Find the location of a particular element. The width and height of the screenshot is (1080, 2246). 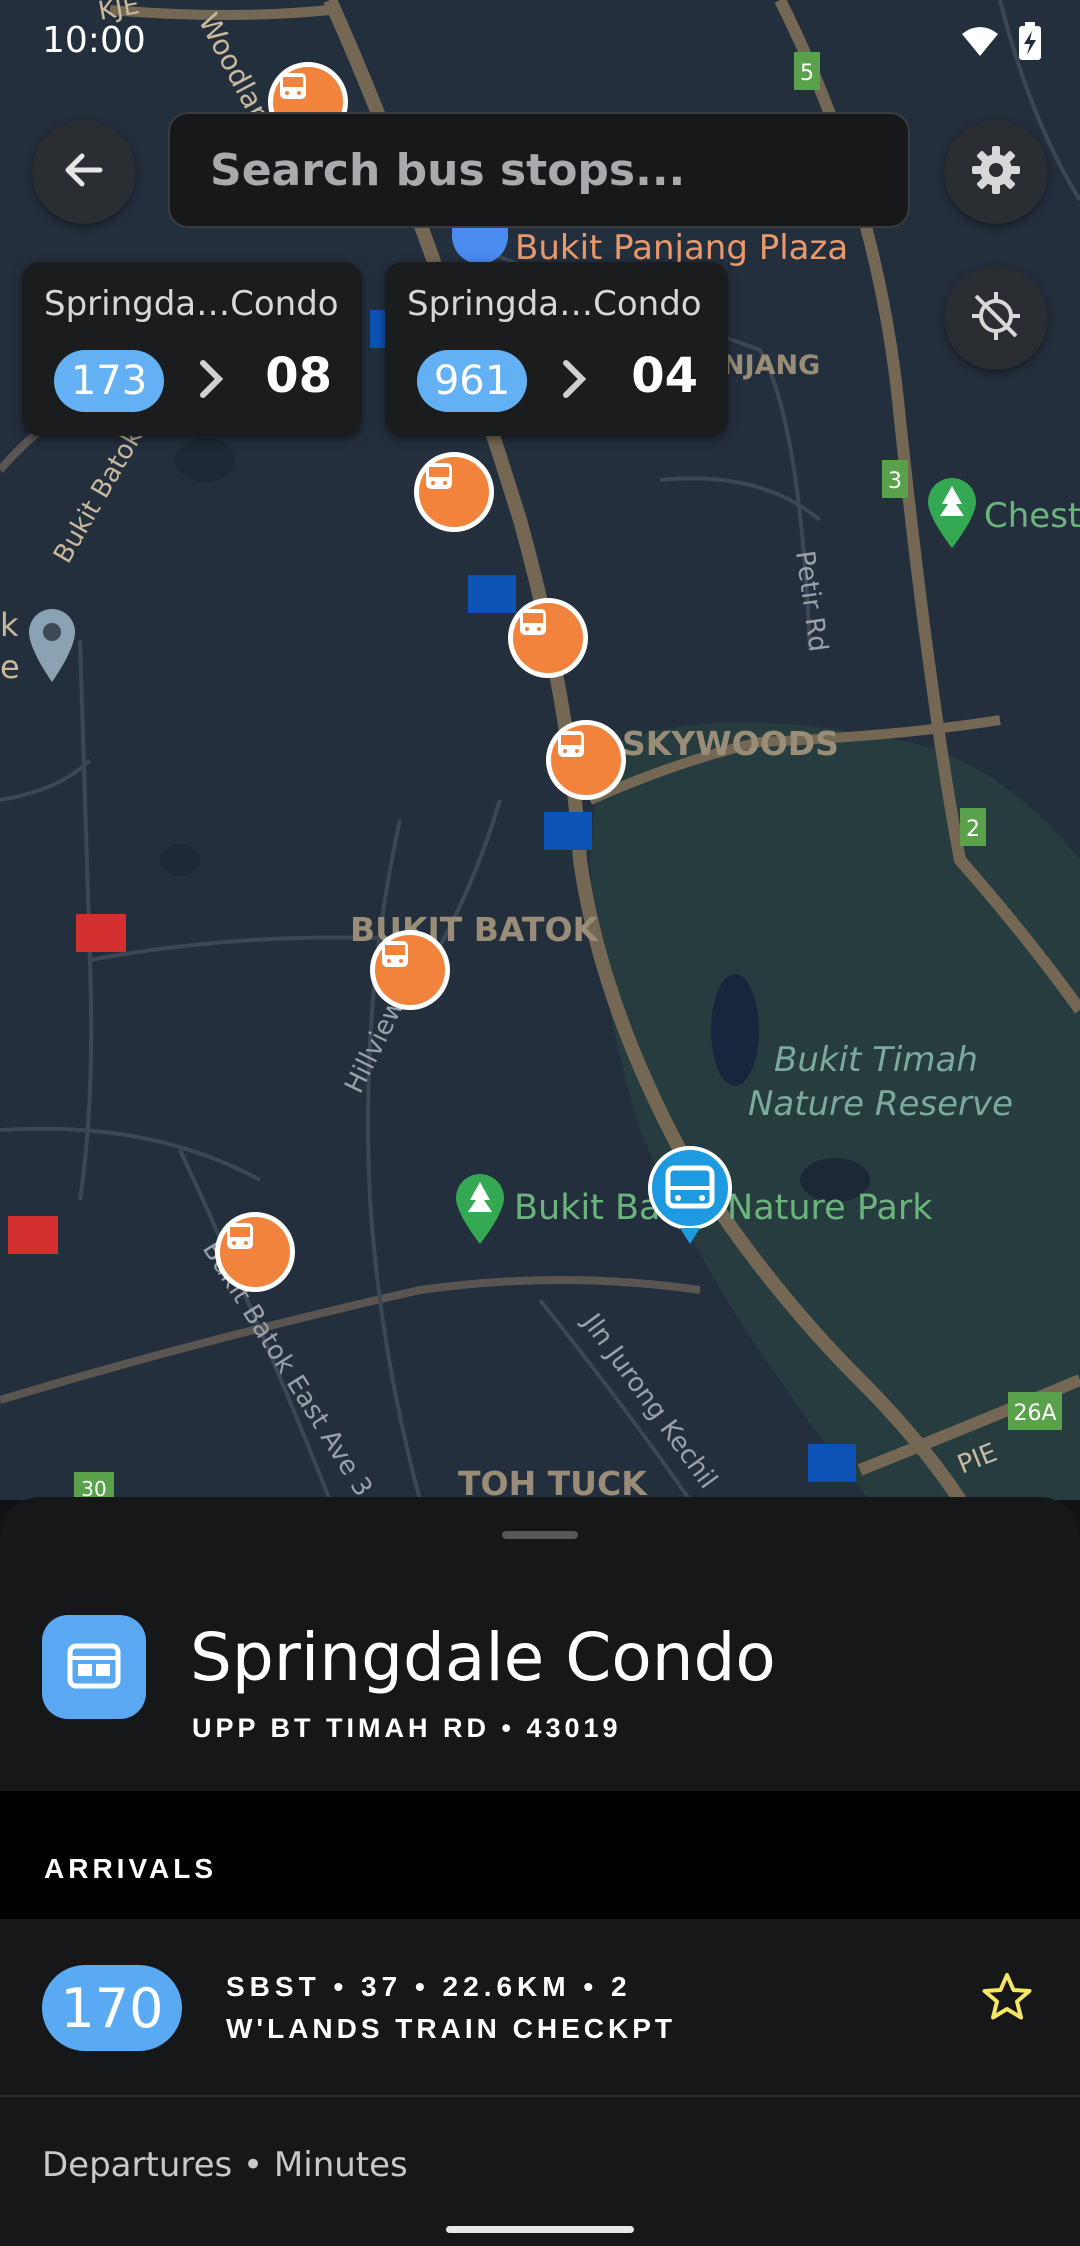

eta-minutes: 04 is located at coordinates (664, 376).